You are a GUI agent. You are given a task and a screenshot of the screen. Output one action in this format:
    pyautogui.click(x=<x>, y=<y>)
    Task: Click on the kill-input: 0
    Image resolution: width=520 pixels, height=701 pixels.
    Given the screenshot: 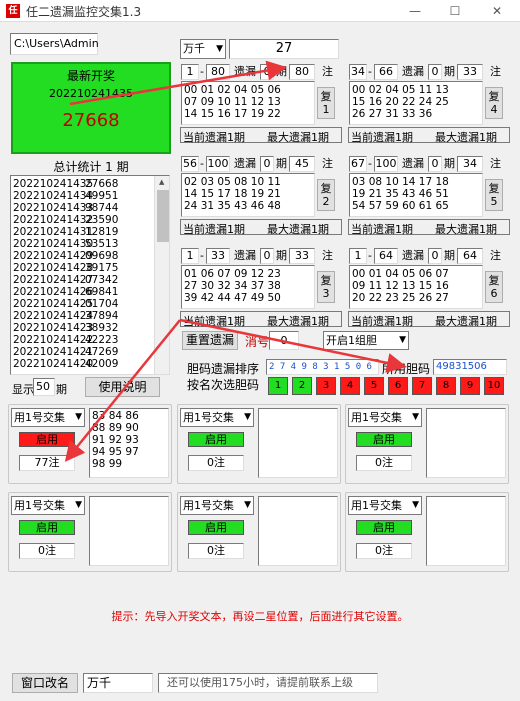 What is the action you would take?
    pyautogui.click(x=284, y=340)
    